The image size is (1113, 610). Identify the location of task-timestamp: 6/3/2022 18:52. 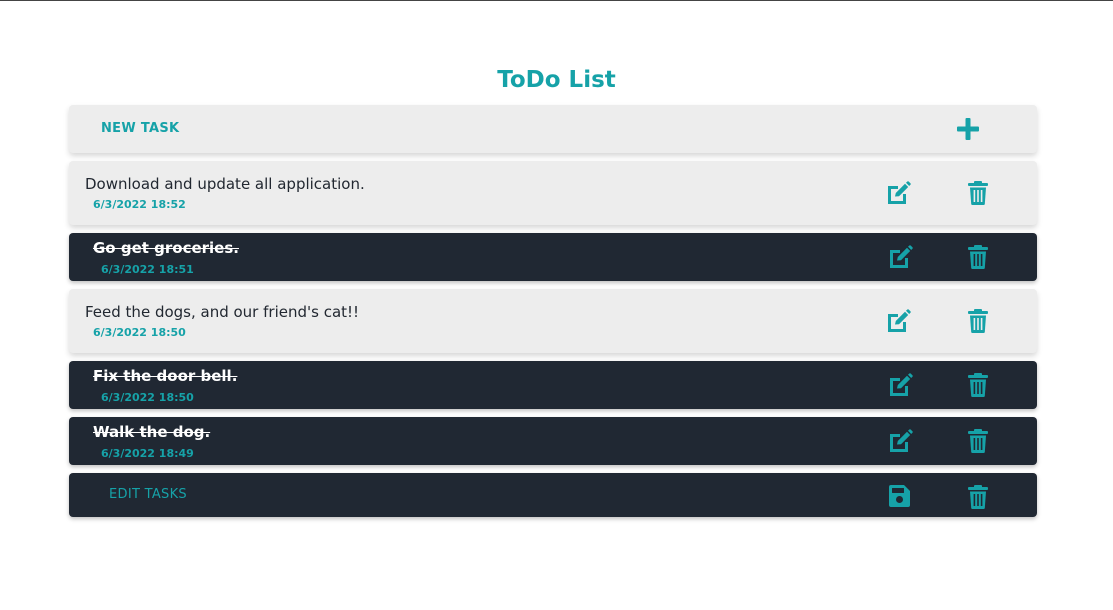
(139, 204).